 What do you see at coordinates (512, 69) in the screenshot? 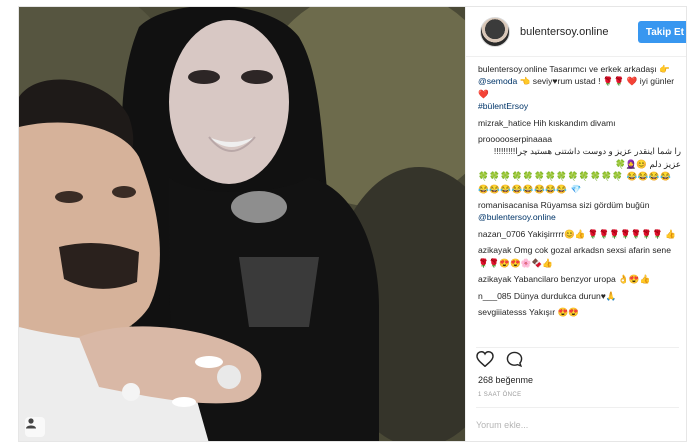
I see `caption-username: bulentersoy.online` at bounding box center [512, 69].